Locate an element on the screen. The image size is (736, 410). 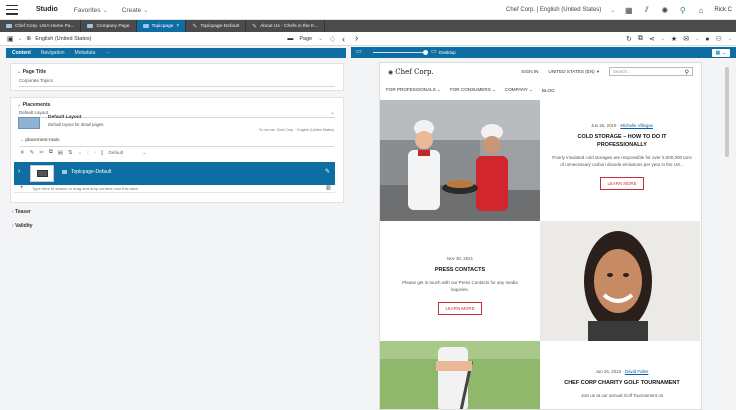
site-selector: Chef Corp. | English (United States) is located at coordinates (553, 10).